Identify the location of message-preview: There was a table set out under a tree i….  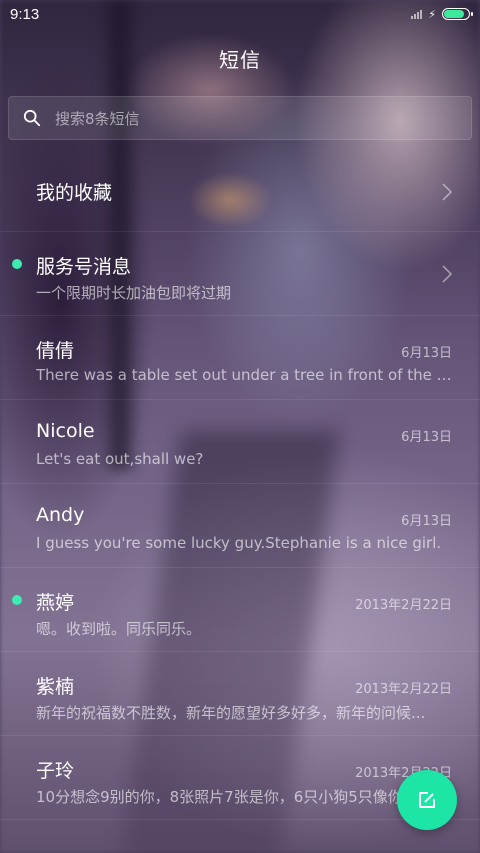
(244, 375).